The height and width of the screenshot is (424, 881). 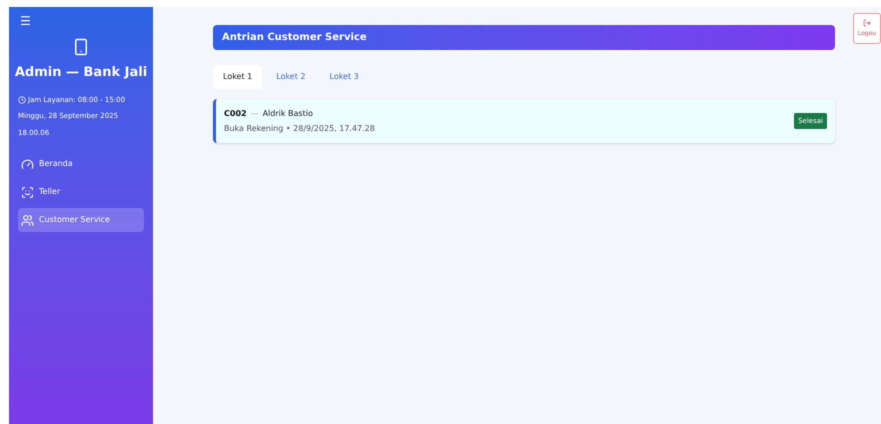 I want to click on queue-number: C002, so click(x=235, y=114).